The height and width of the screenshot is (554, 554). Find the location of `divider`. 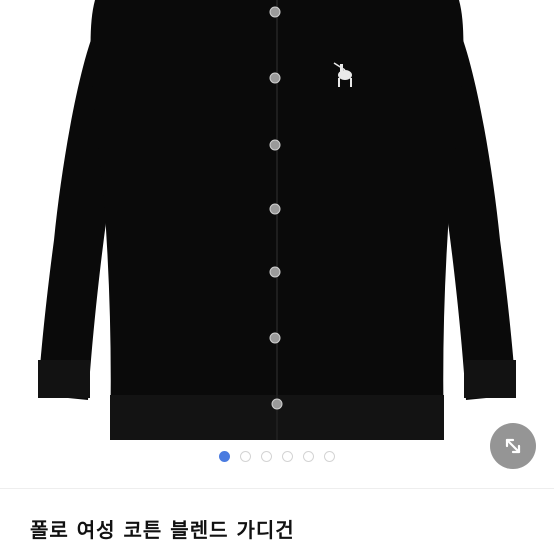

divider is located at coordinates (277, 488).